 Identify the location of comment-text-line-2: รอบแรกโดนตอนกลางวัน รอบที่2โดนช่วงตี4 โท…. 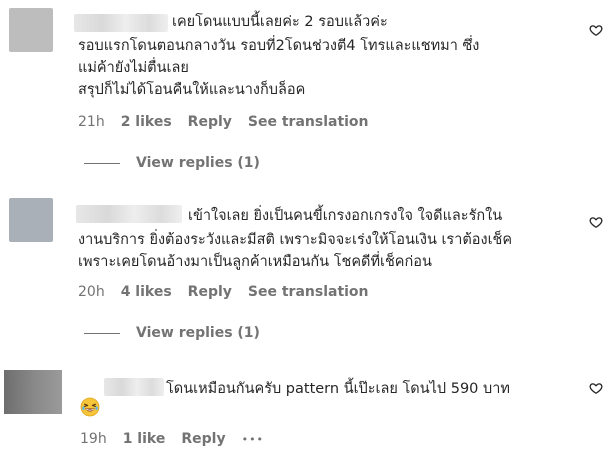
(279, 46).